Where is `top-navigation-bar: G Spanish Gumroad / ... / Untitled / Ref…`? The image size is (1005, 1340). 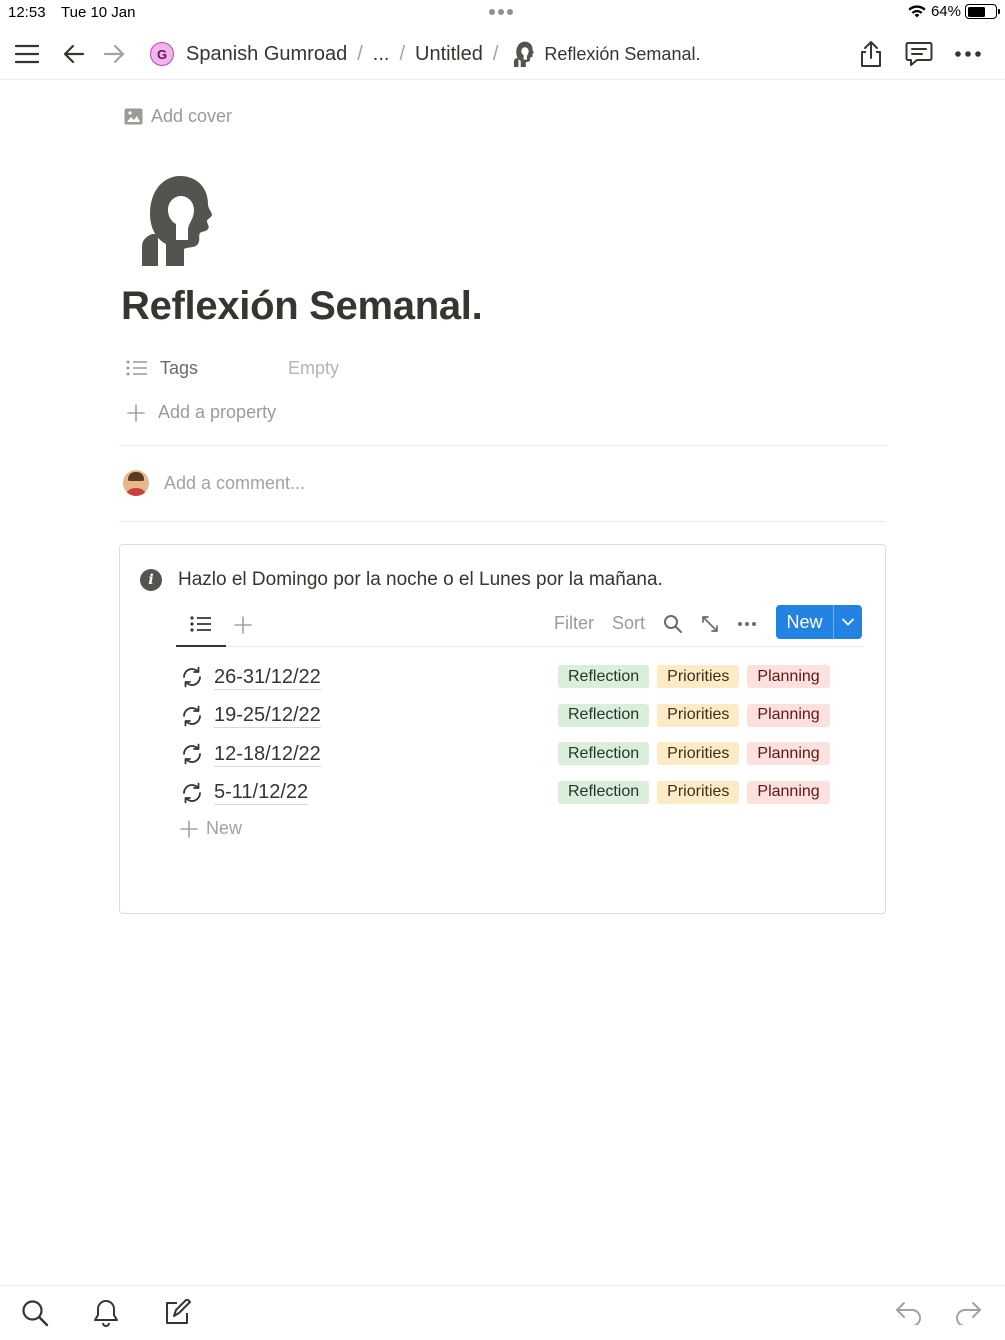 top-navigation-bar: G Spanish Gumroad / ... / Untitled / Ref… is located at coordinates (502, 54).